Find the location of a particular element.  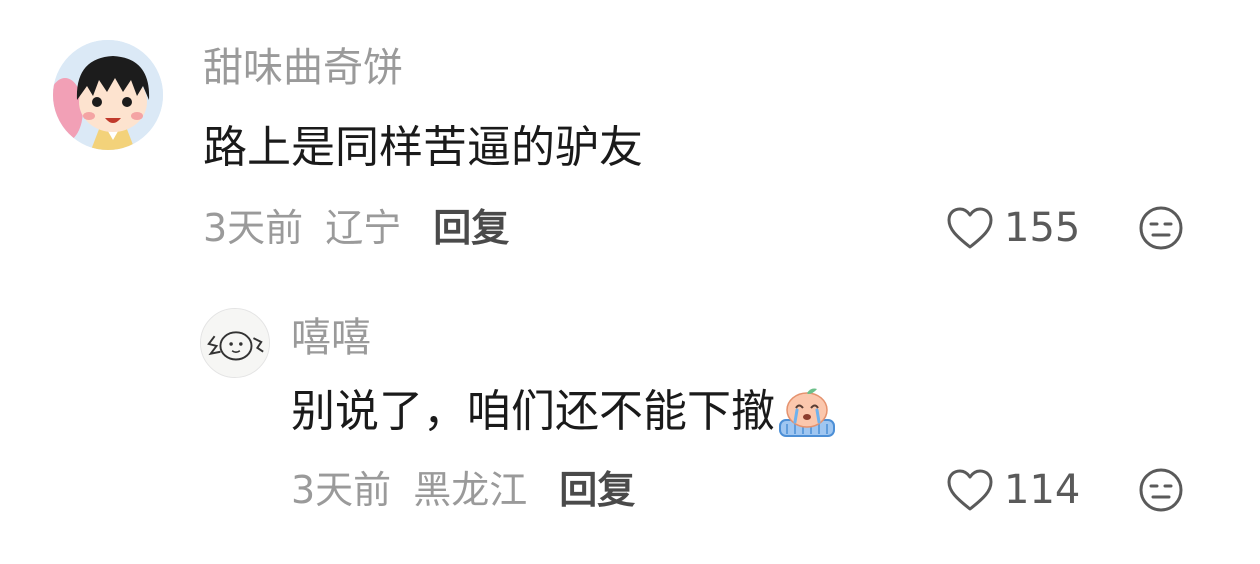

location: 辽宁 is located at coordinates (363, 228).